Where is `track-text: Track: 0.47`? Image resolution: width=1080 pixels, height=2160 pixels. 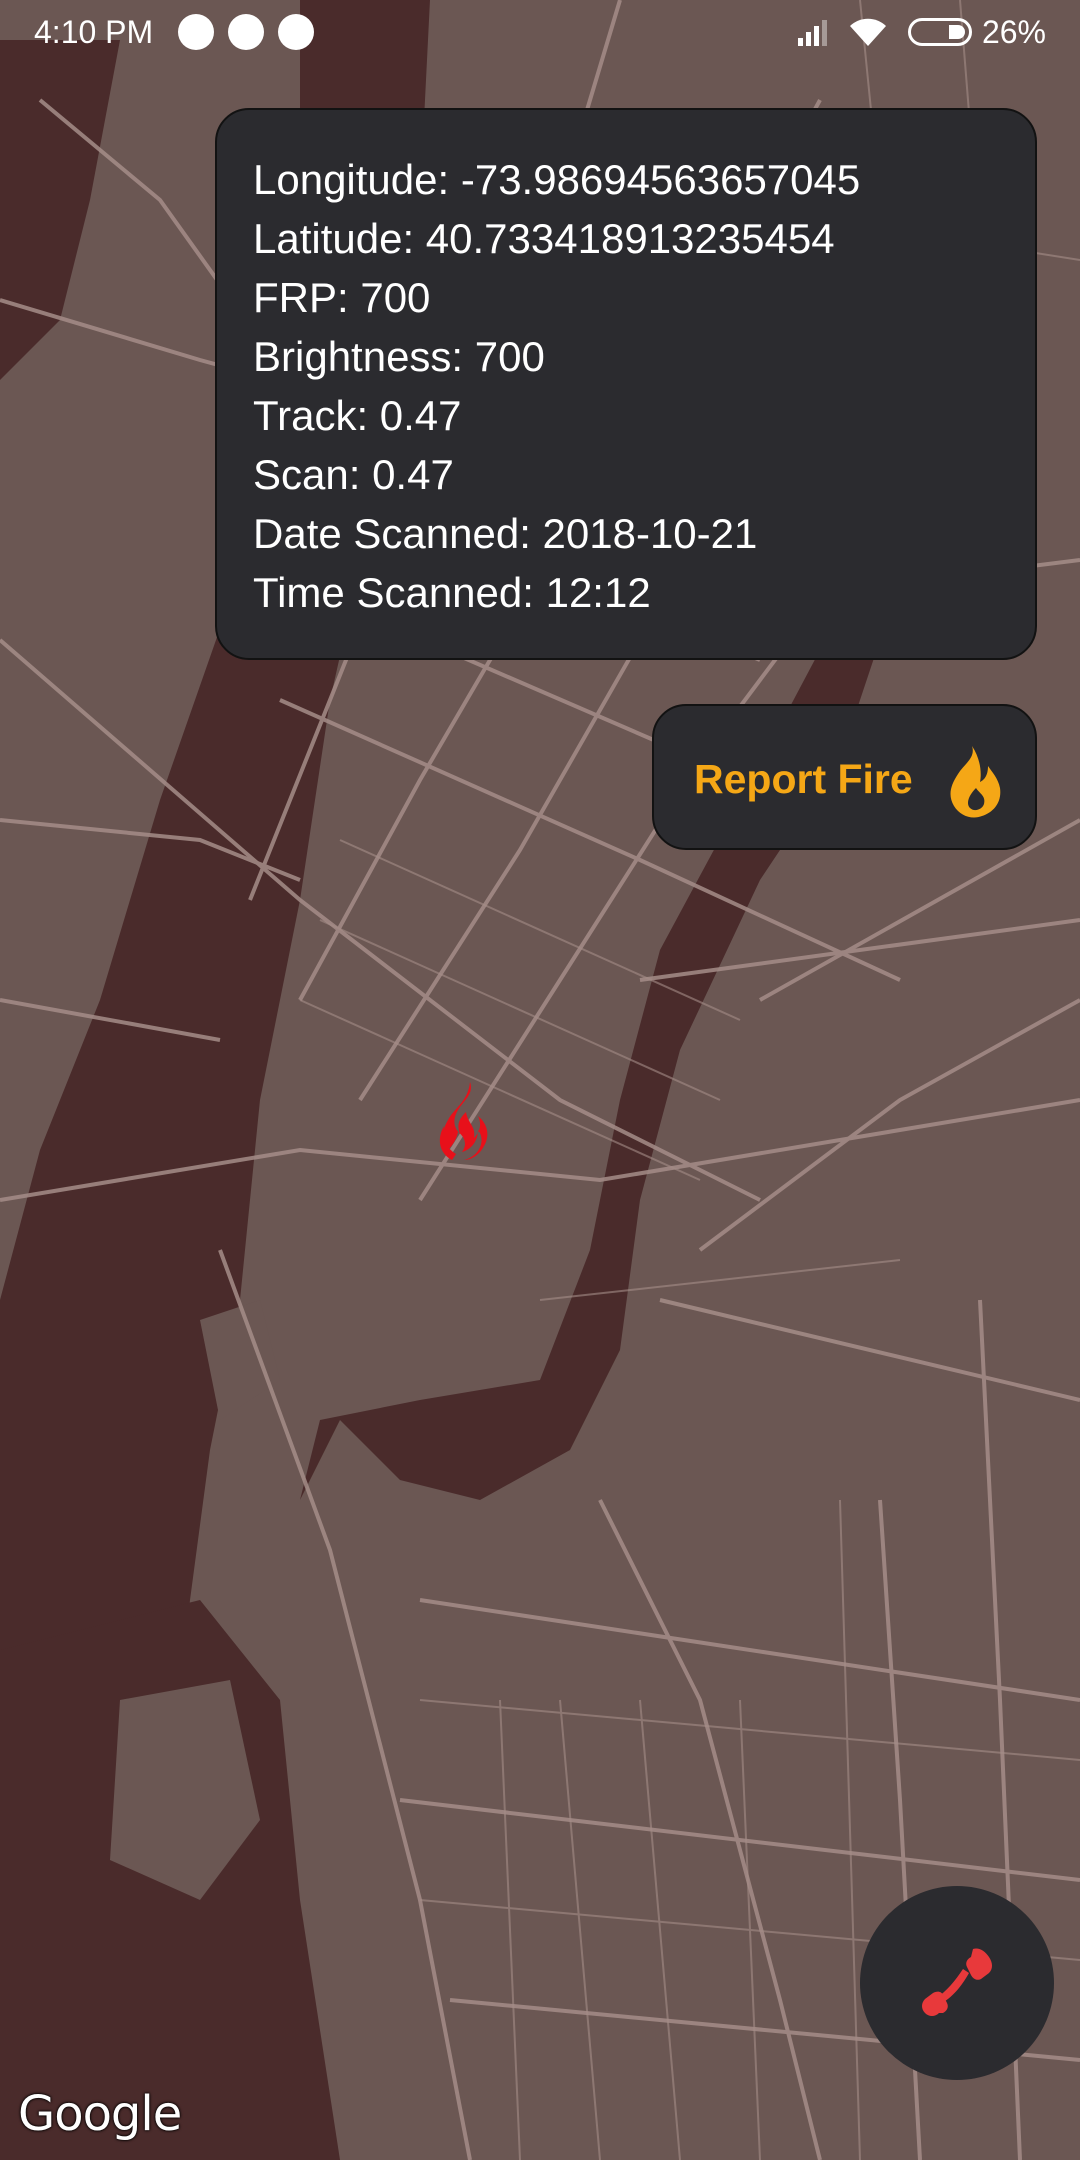 track-text: Track: 0.47 is located at coordinates (357, 415).